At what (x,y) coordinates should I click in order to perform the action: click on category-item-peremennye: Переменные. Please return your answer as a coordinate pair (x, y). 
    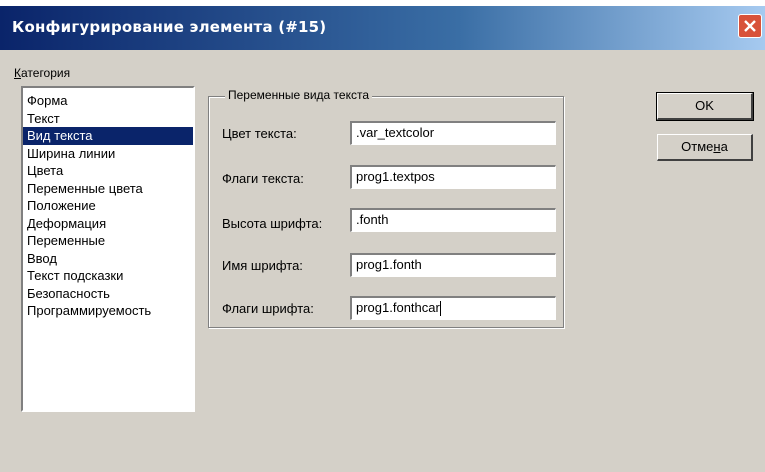
    Looking at the image, I should click on (108, 241).